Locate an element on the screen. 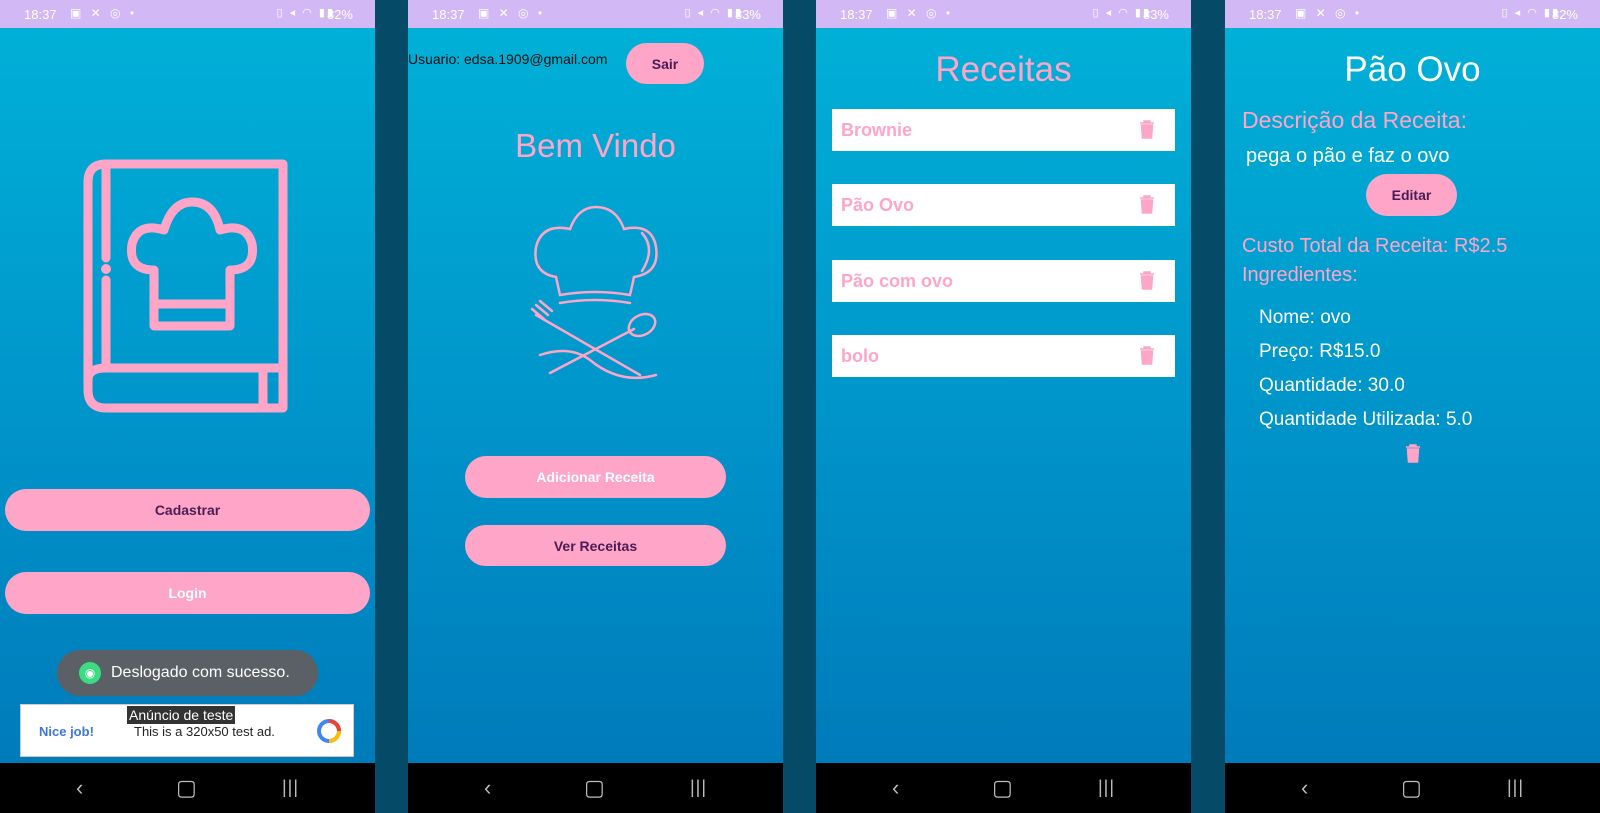  recipe-description: pega o pão e faz o ovo is located at coordinates (1348, 156).